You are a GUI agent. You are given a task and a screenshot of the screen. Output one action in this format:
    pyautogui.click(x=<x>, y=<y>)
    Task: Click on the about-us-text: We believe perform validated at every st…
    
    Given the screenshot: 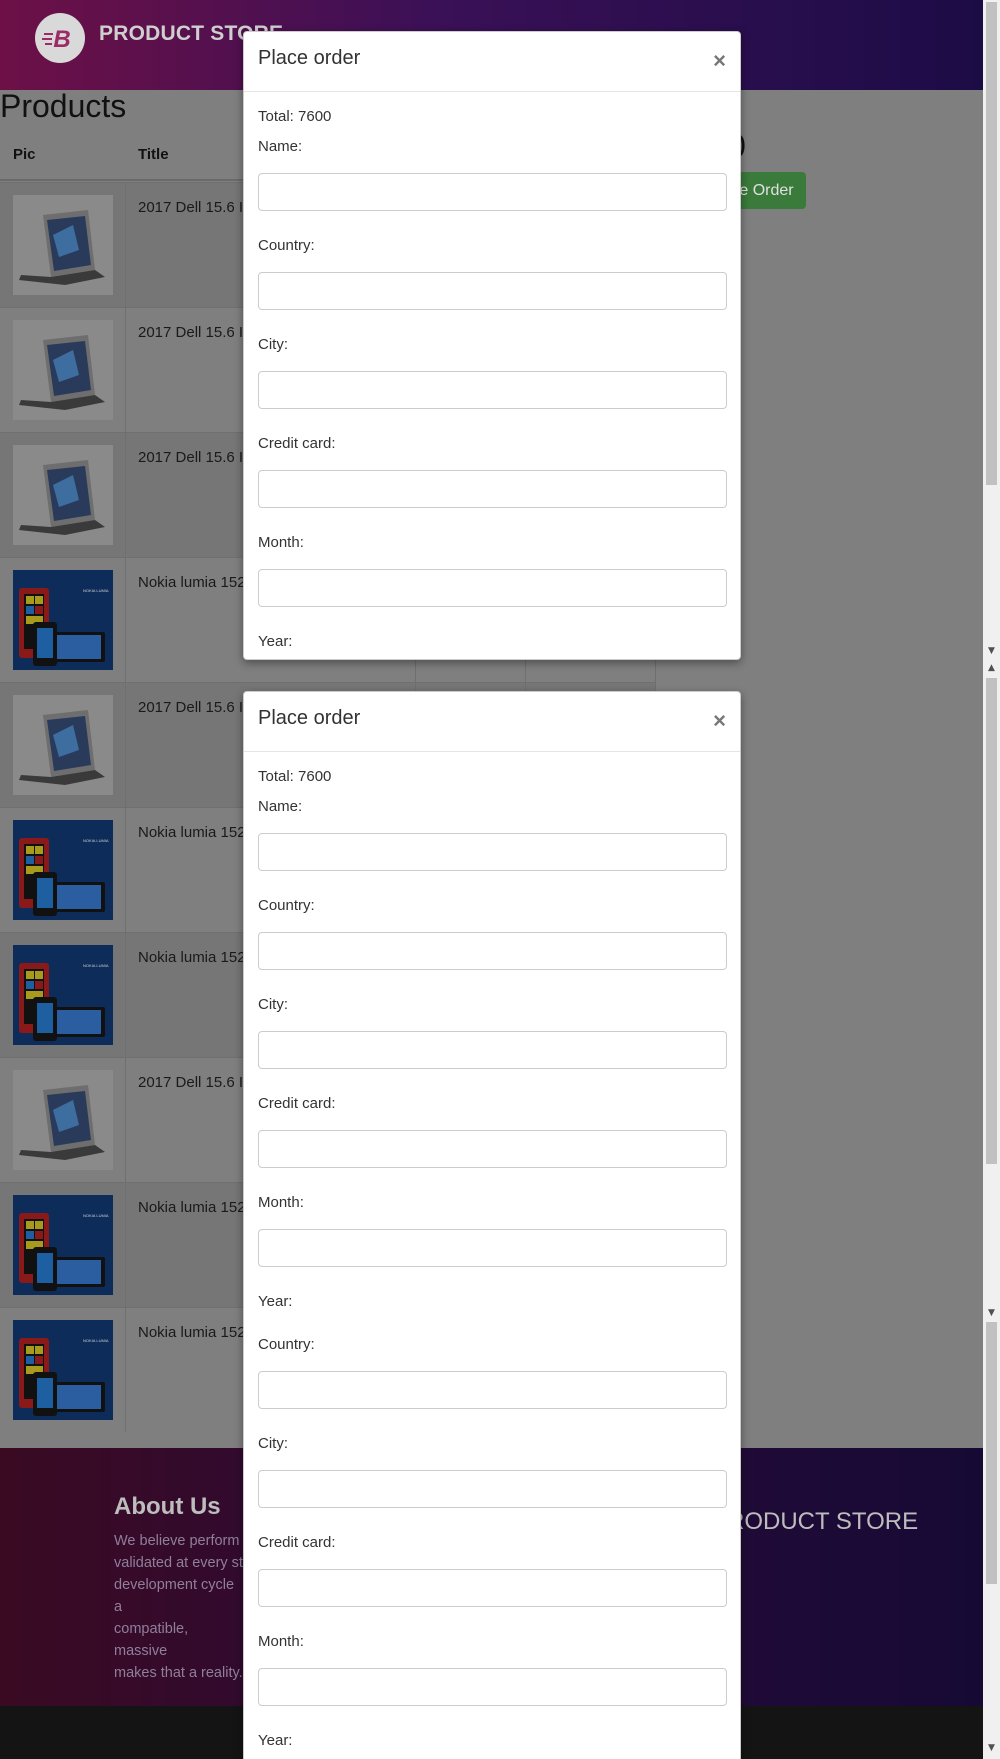 What is the action you would take?
    pyautogui.click(x=178, y=1607)
    